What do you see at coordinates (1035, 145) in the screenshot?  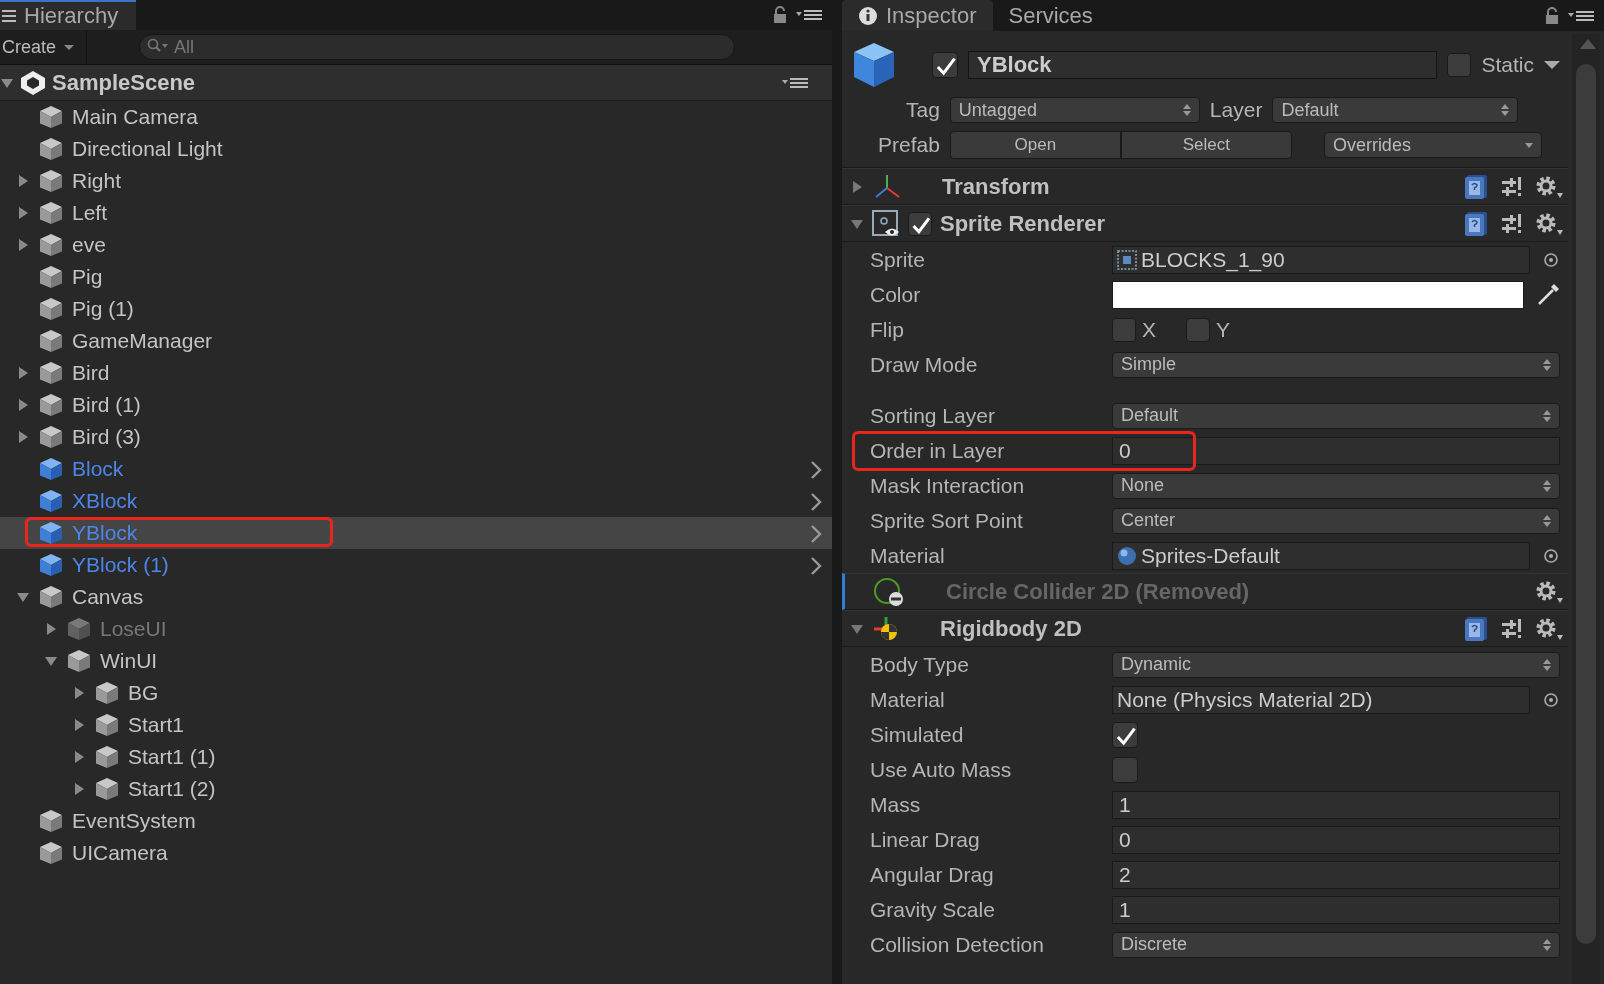 I see `prefab-button: Open` at bounding box center [1035, 145].